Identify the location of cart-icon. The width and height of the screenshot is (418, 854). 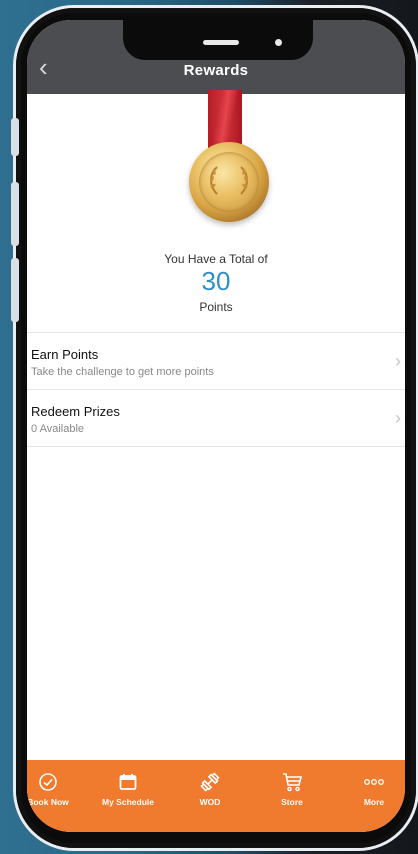
(292, 782).